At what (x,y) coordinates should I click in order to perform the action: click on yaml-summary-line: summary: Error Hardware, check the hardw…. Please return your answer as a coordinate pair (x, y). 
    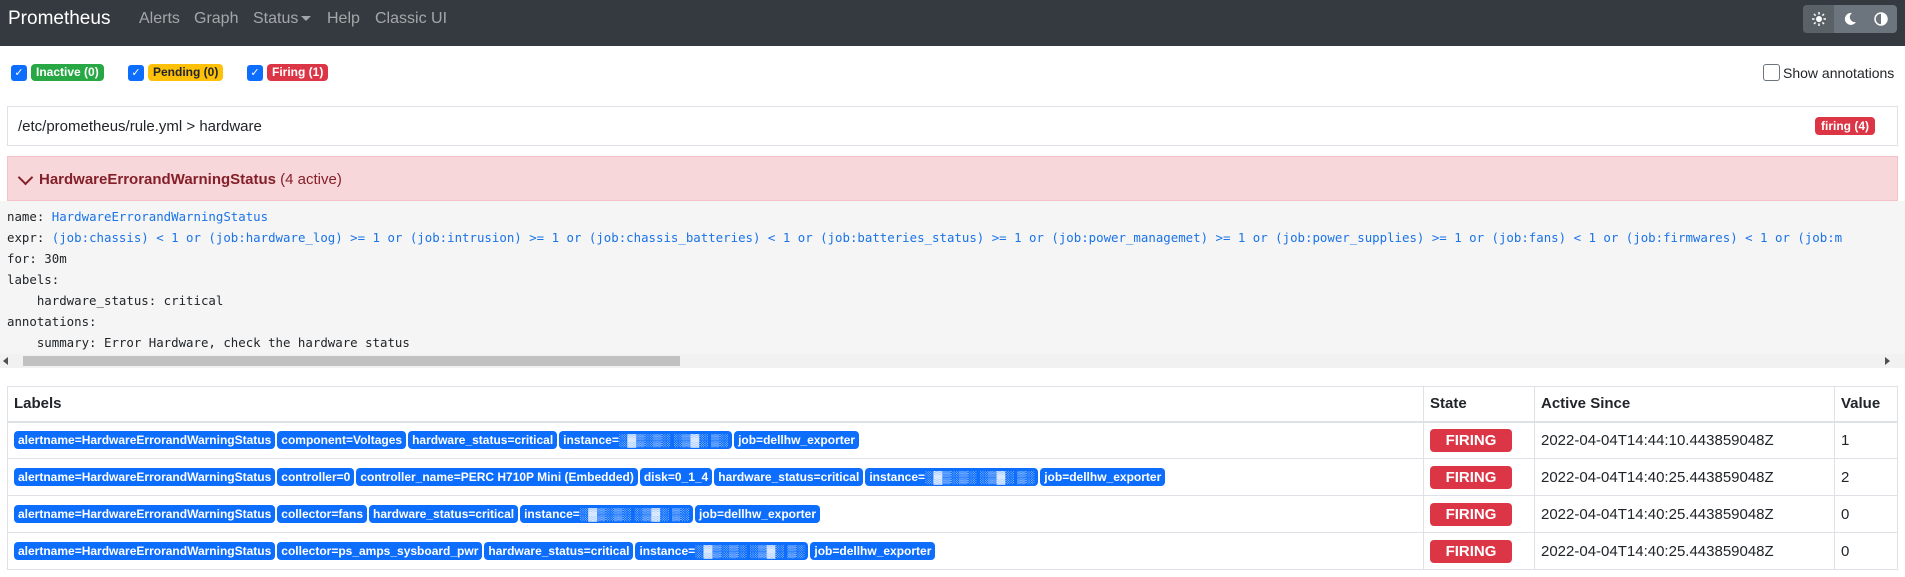
    Looking at the image, I should click on (215, 342).